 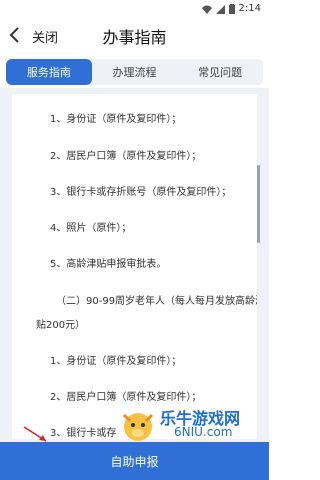 I want to click on page-title: 办事指南, so click(x=134, y=37).